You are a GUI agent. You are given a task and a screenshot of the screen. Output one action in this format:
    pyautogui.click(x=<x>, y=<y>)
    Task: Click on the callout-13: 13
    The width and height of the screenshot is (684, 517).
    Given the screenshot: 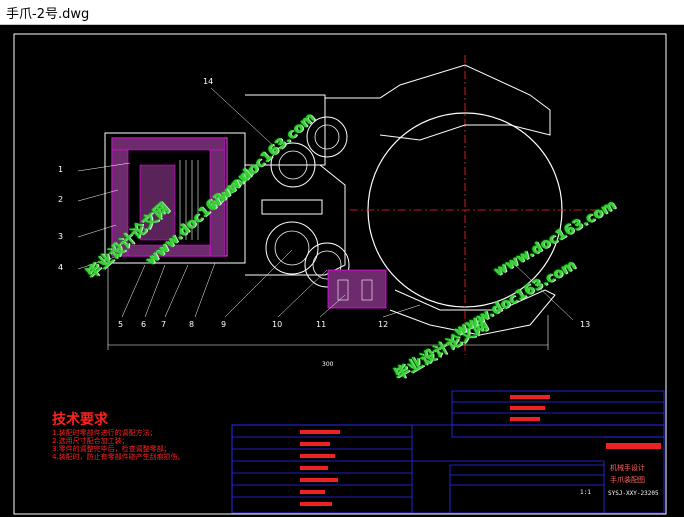 What is the action you would take?
    pyautogui.click(x=585, y=324)
    